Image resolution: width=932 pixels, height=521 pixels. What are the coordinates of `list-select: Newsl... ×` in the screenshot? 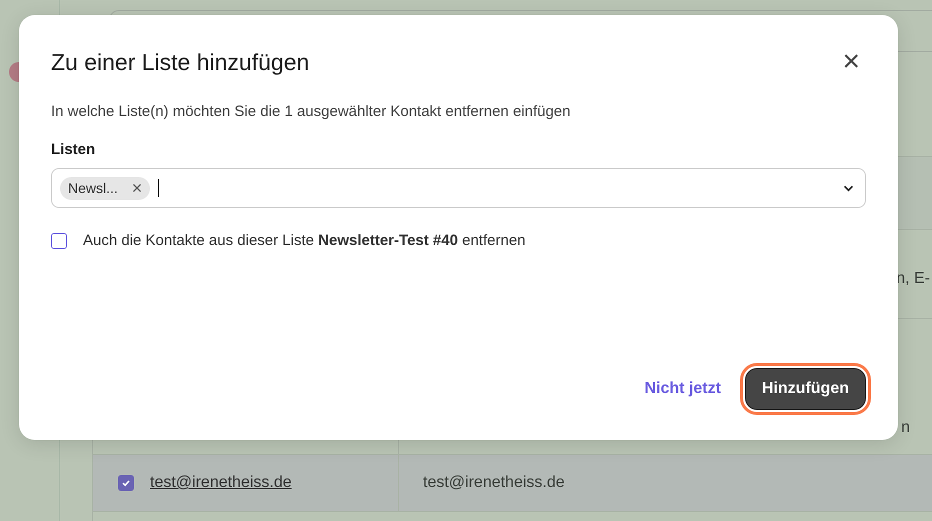 It's located at (458, 188).